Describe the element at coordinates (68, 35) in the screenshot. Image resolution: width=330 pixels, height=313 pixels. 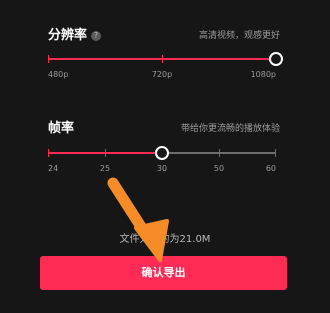
I see `resolution-title: 分辨率` at that location.